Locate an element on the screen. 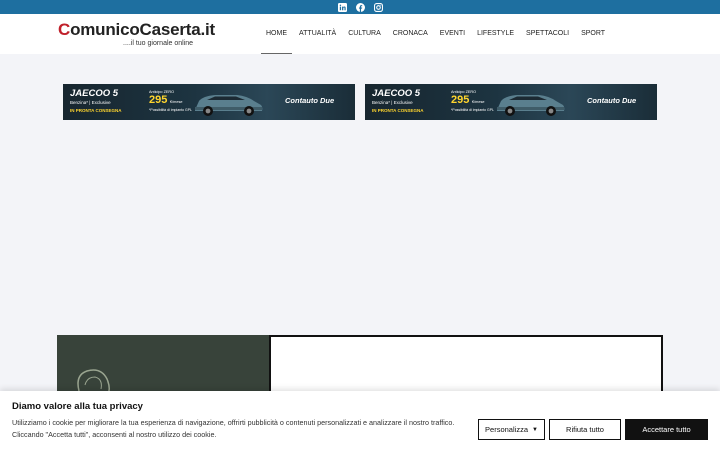 The width and height of the screenshot is (720, 450). nav-item-eventi: EVENTI is located at coordinates (452, 34).